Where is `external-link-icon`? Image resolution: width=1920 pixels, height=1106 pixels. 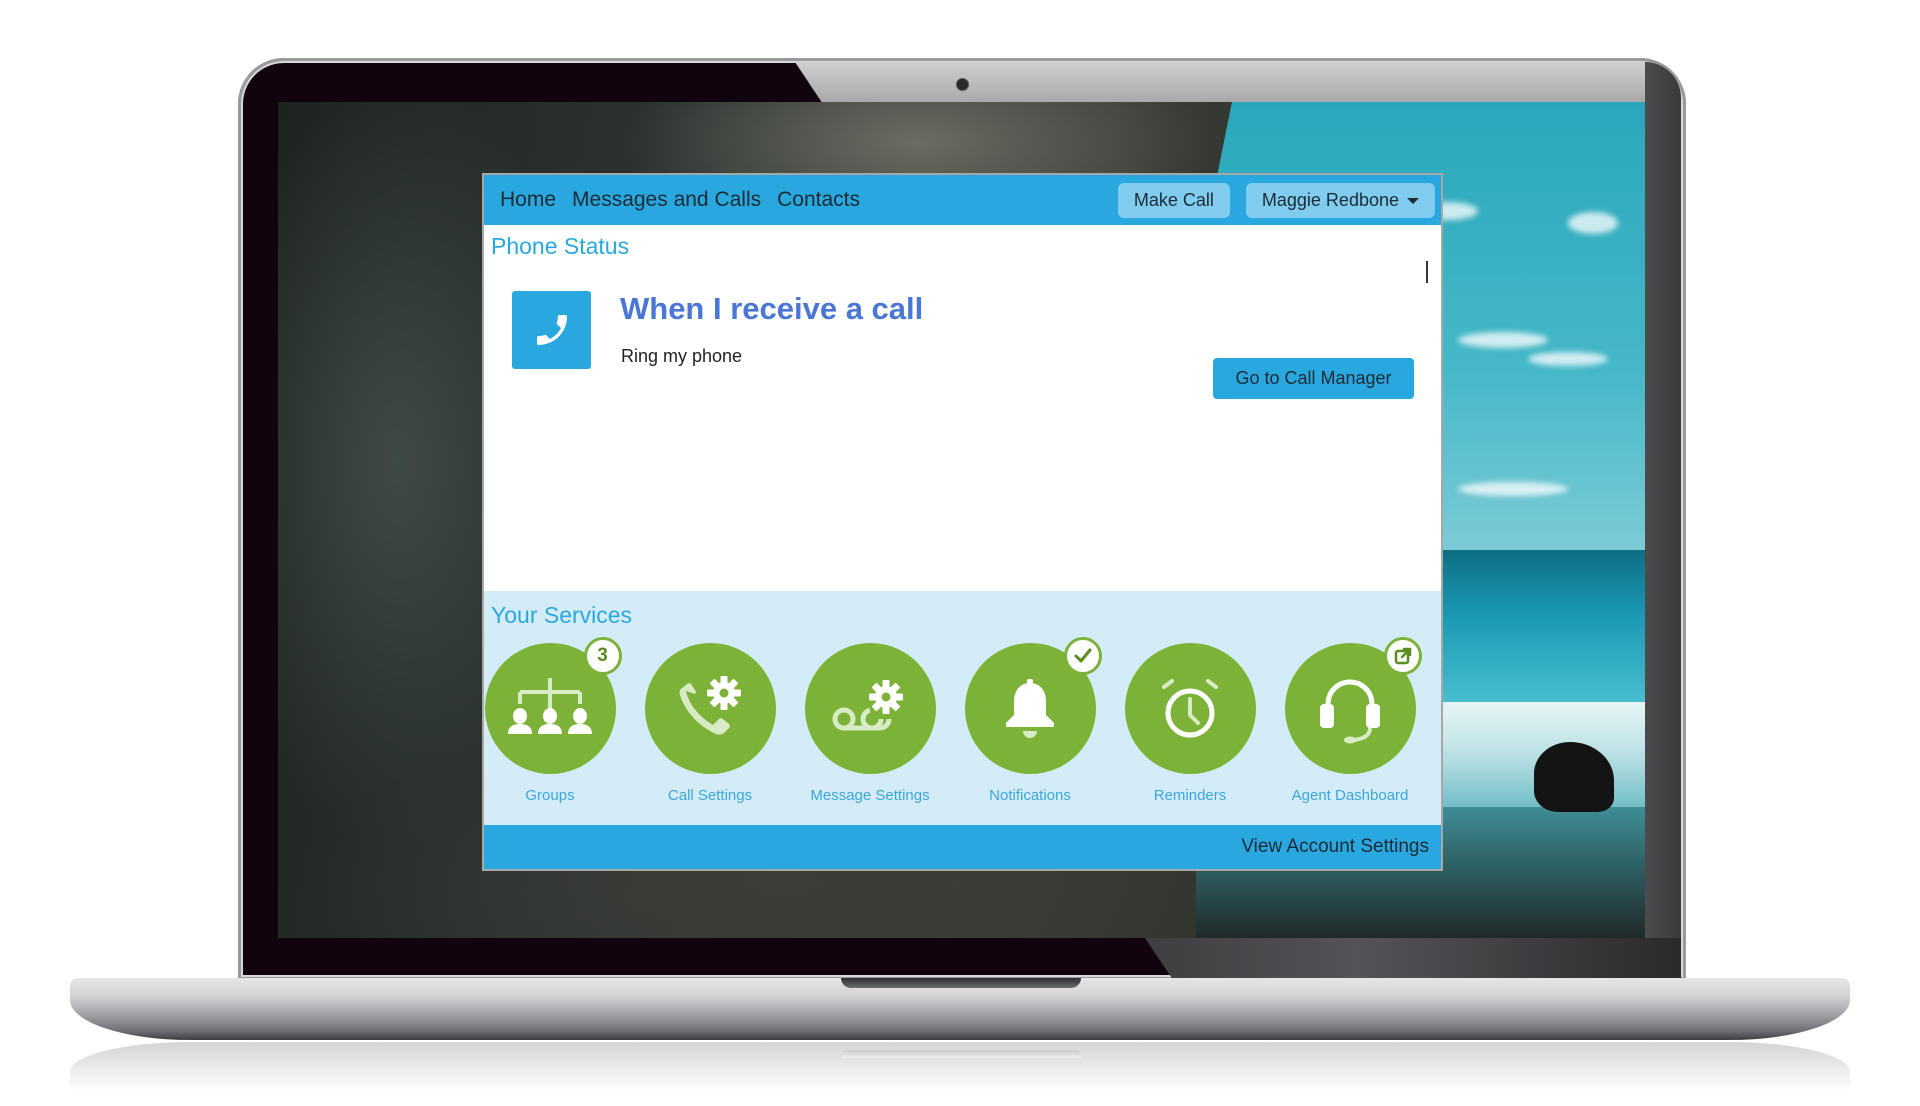 external-link-icon is located at coordinates (1402, 656).